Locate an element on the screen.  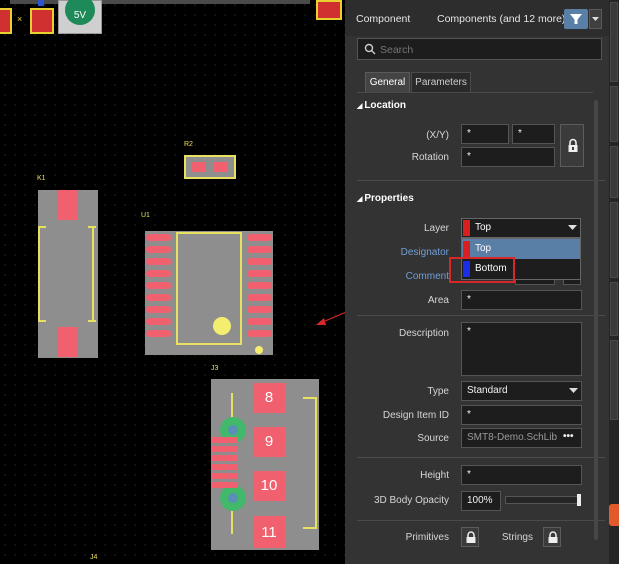
location-divider is located at coordinates (481, 180).